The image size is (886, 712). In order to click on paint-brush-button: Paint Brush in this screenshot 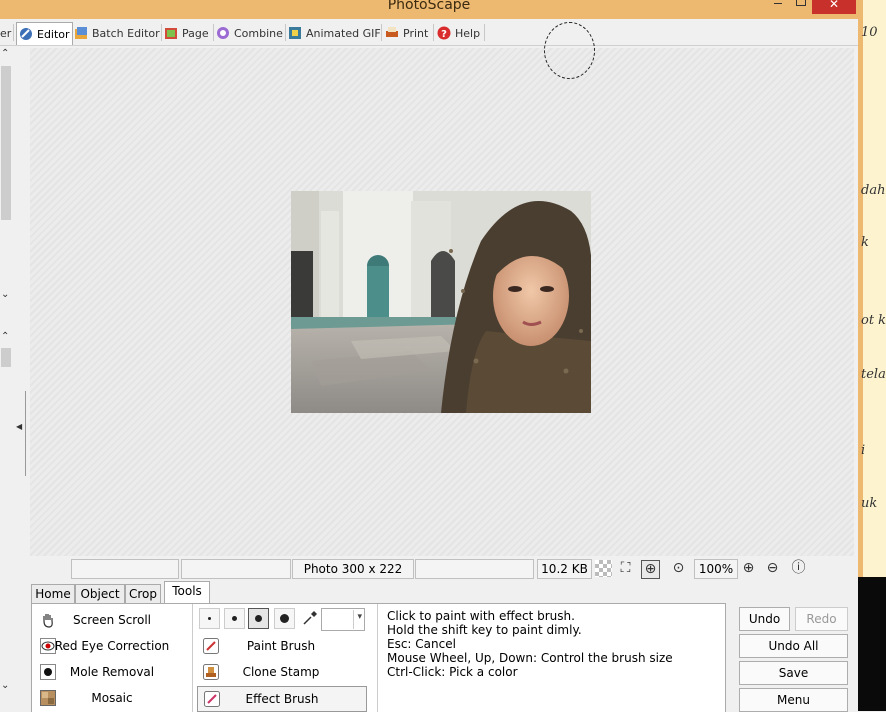, I will do `click(281, 646)`.